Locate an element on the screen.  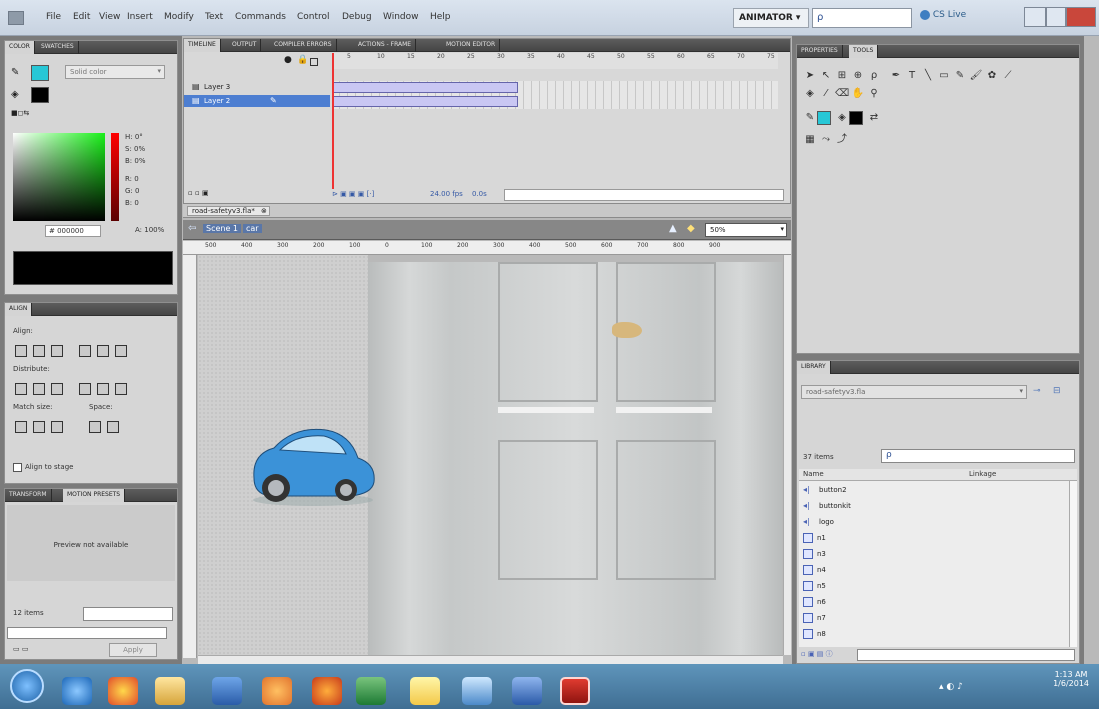
start-button is located at coordinates (27, 686).